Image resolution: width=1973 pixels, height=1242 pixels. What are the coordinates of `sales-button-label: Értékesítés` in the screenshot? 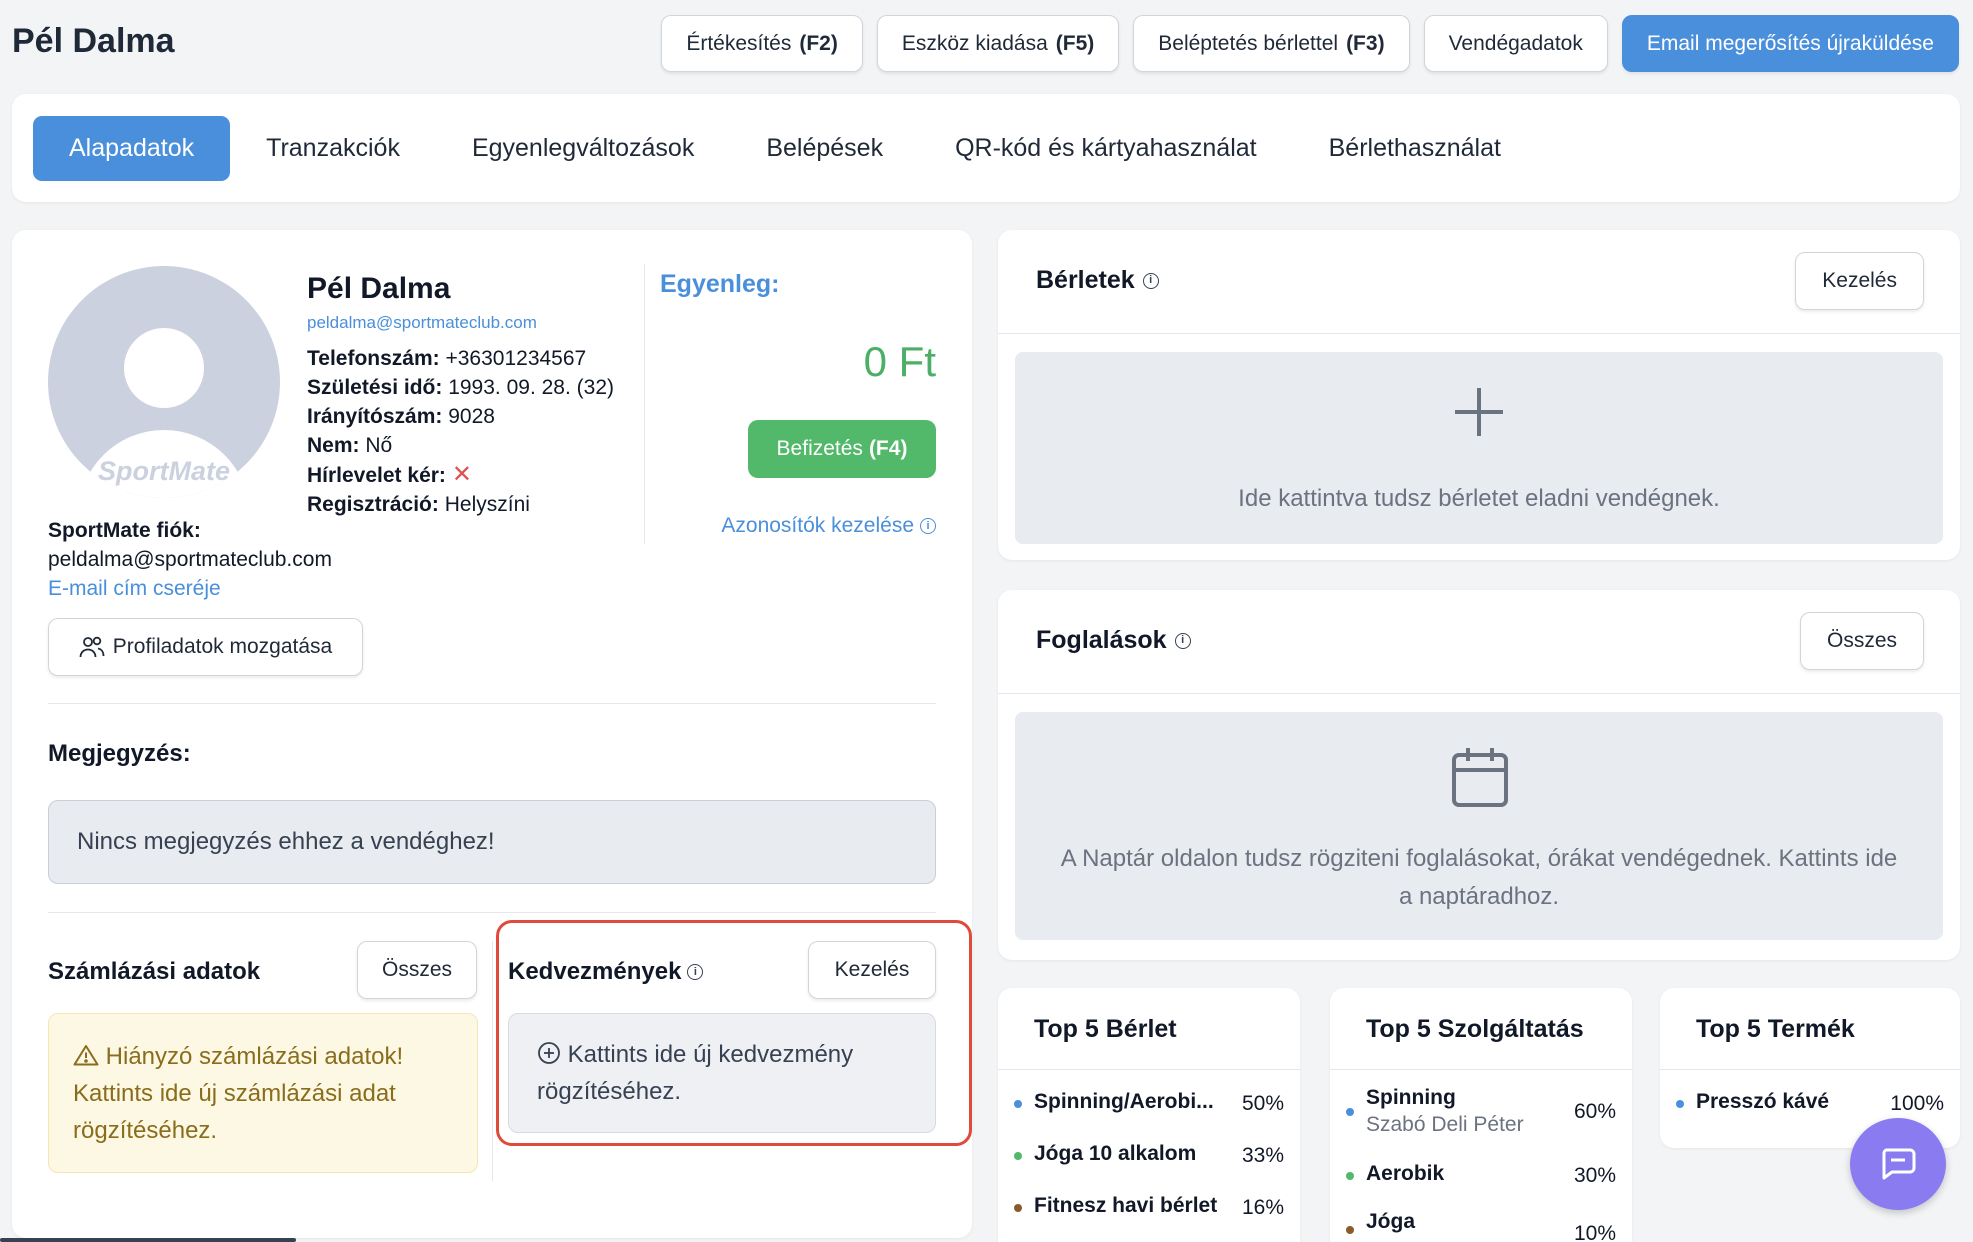 It's located at (739, 43).